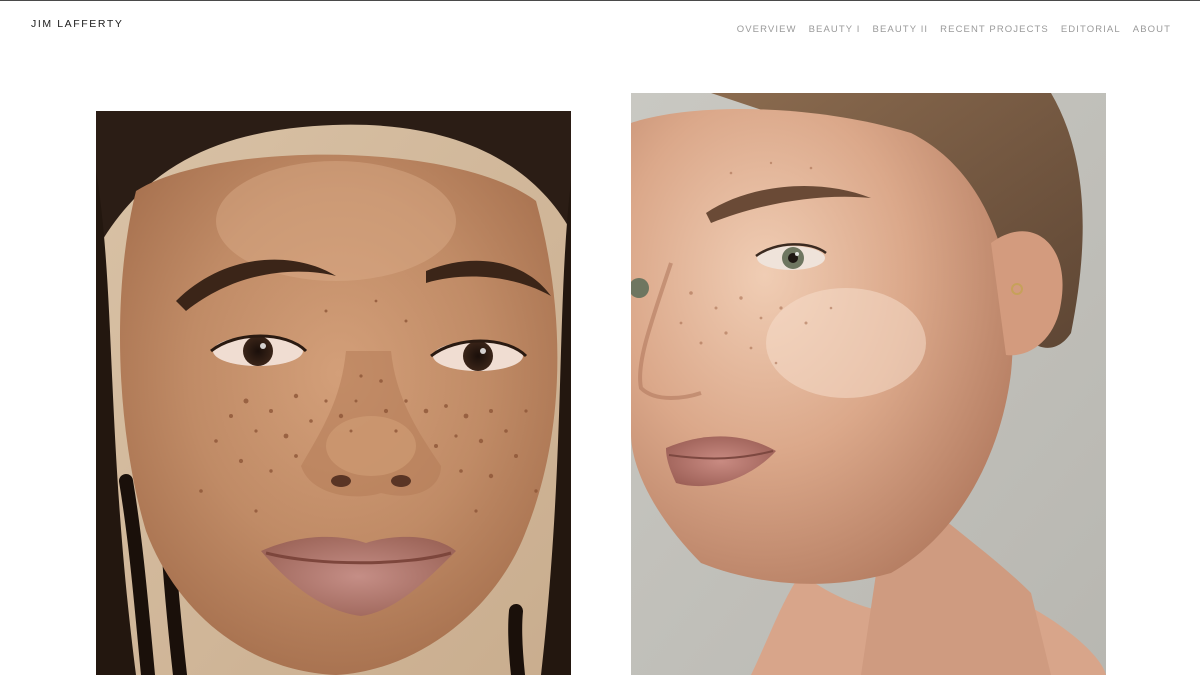  I want to click on top-border, so click(600, 0).